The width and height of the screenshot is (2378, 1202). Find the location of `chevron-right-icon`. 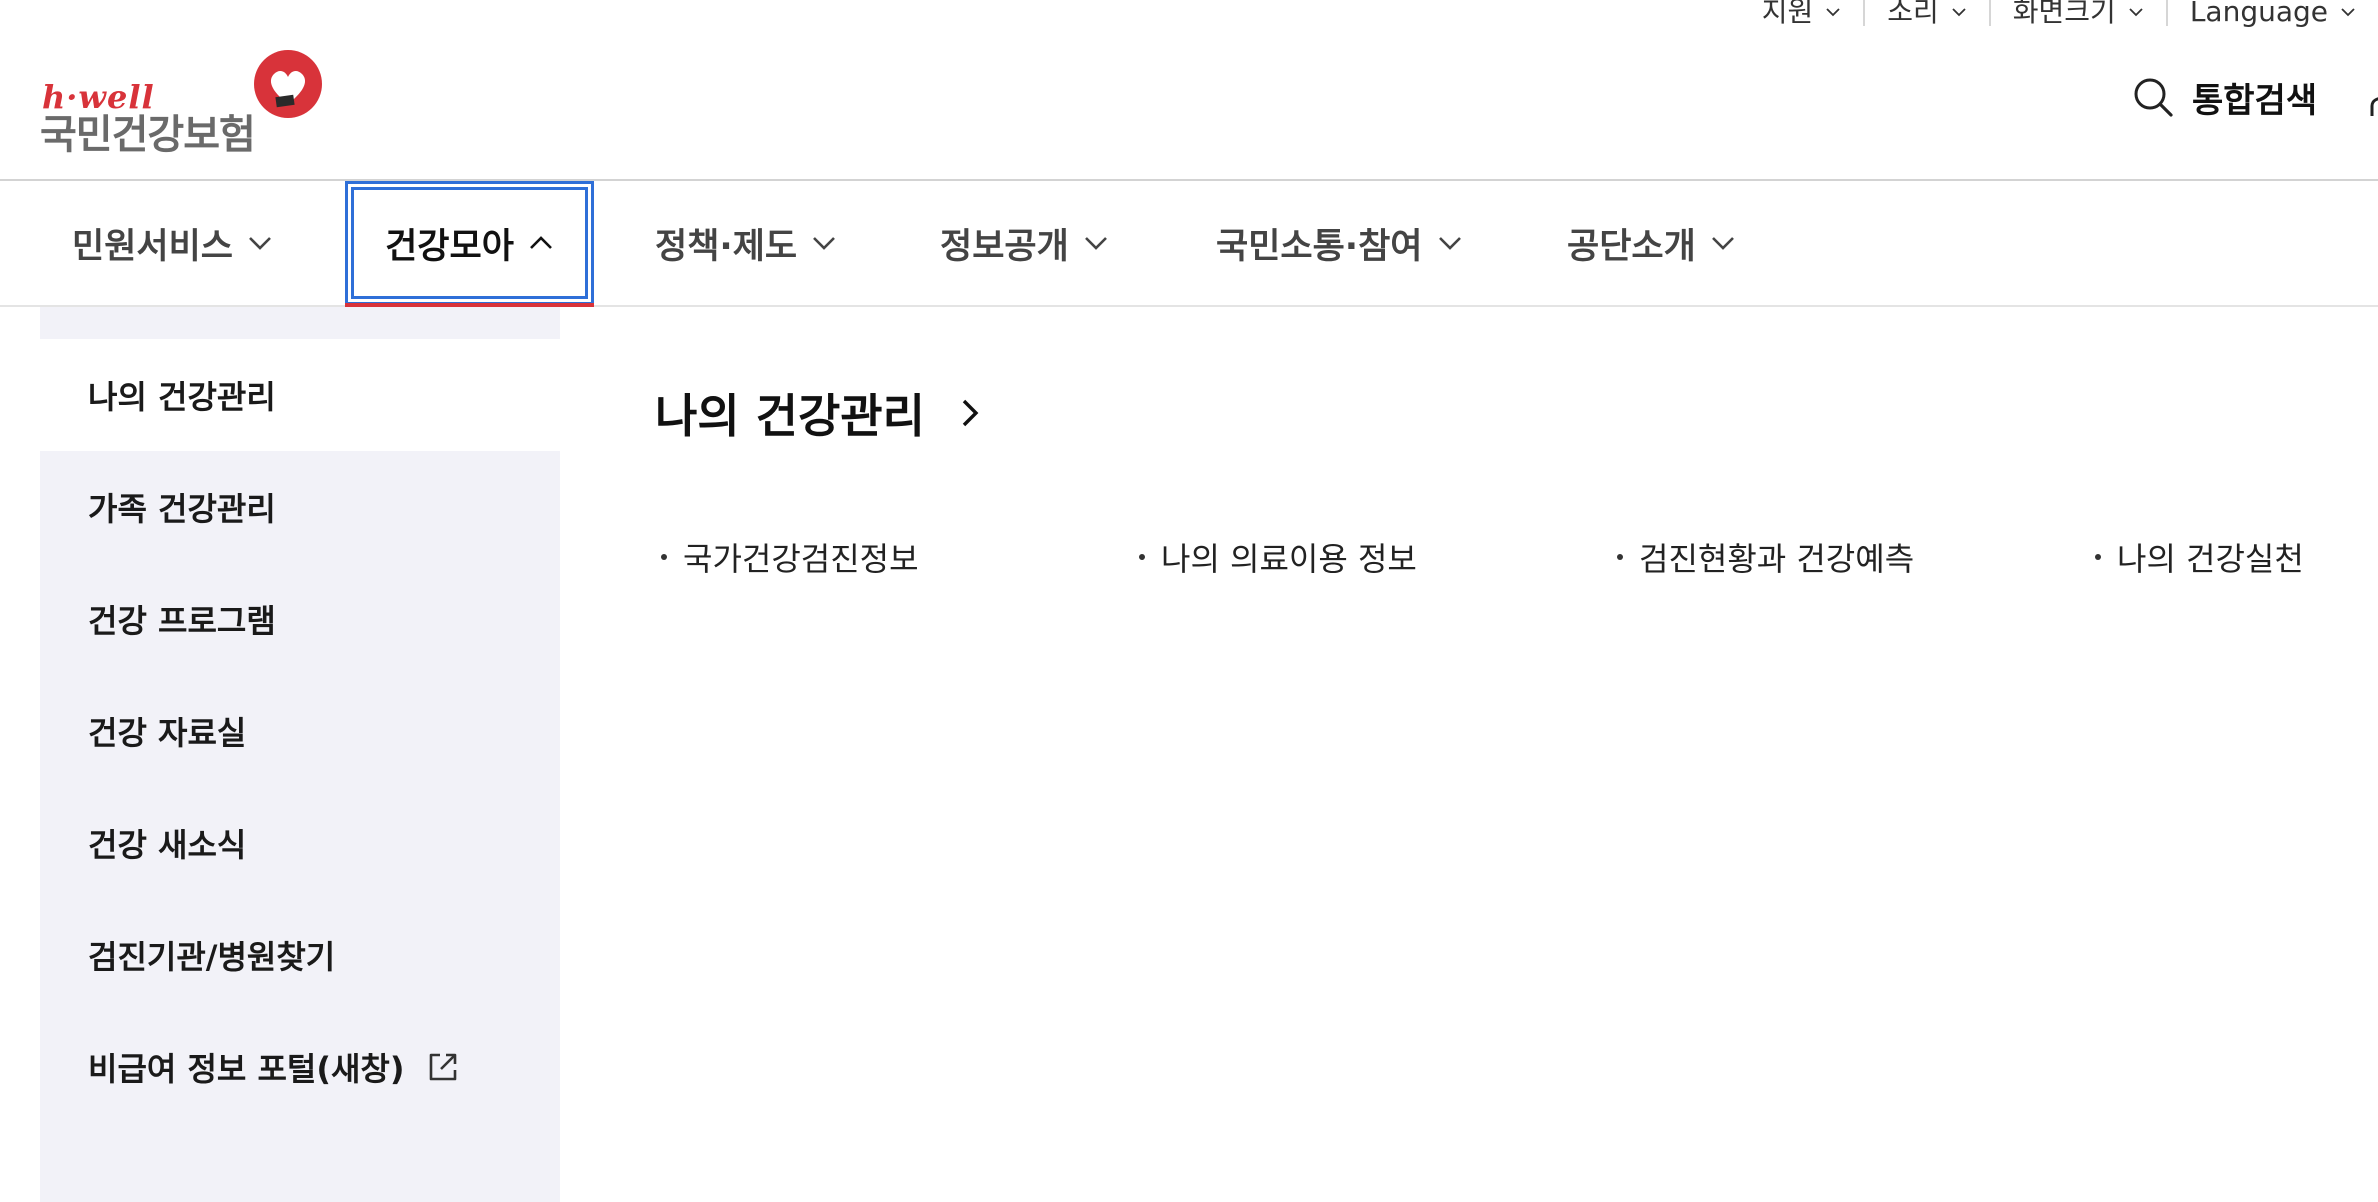

chevron-right-icon is located at coordinates (970, 413).